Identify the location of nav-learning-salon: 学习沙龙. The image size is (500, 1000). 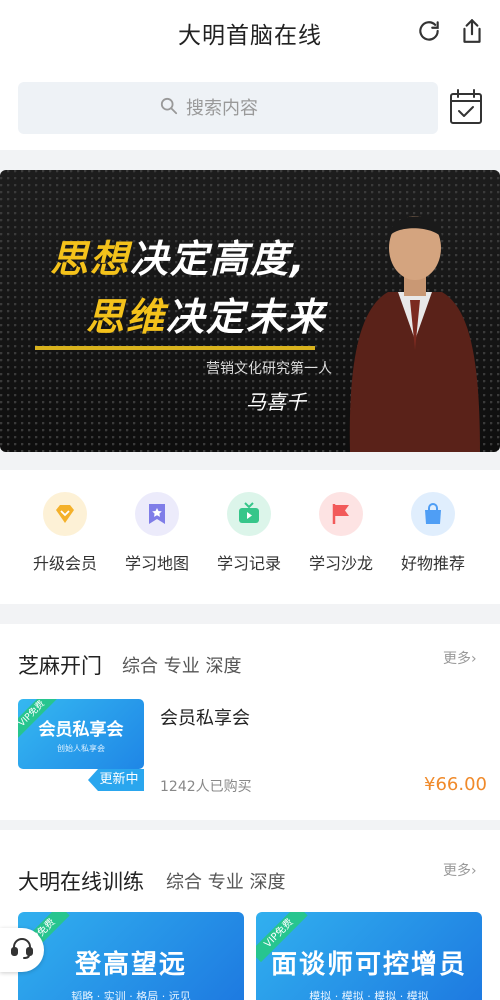
(341, 533).